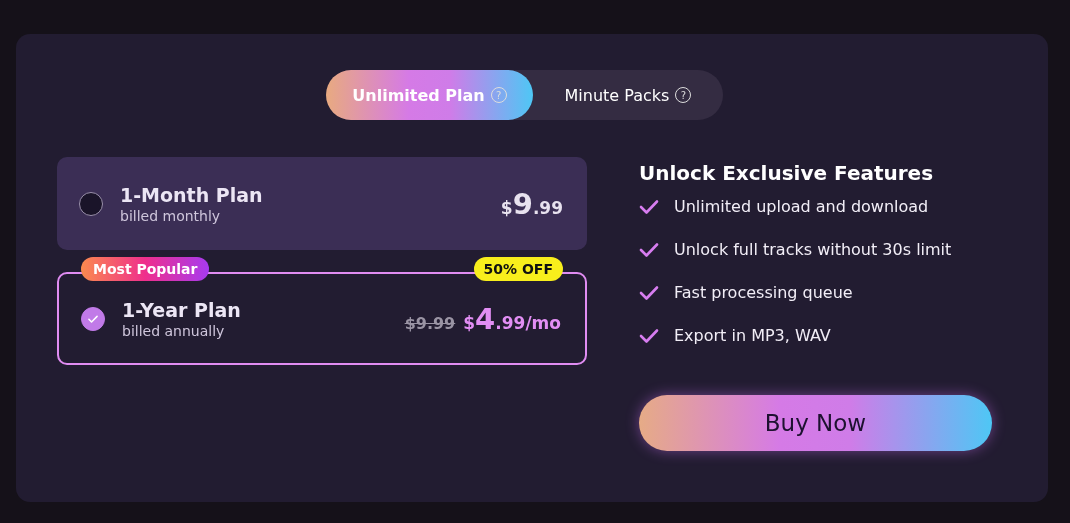 The height and width of the screenshot is (523, 1070). I want to click on most-popular-badge: Most Popular, so click(145, 269).